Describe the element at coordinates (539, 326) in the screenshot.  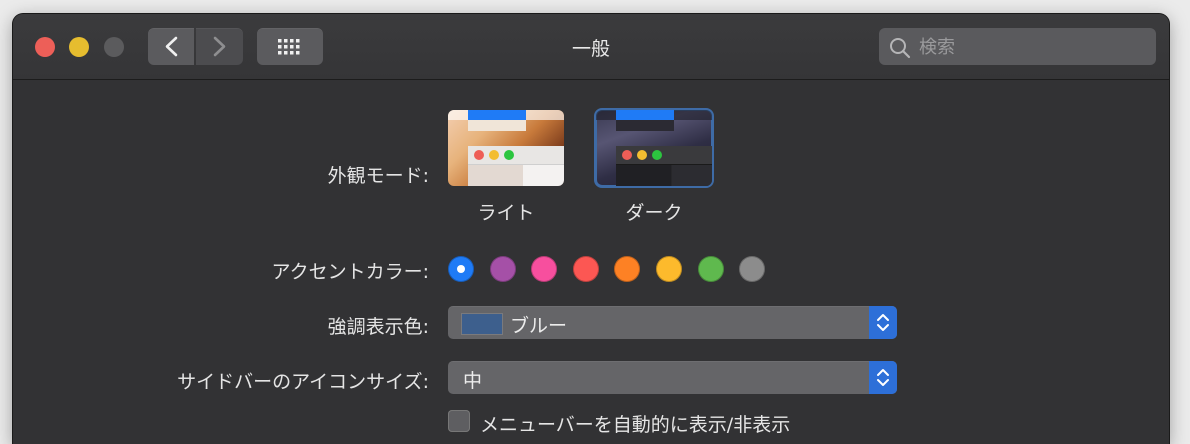
I see `highlight-color-value: ブルー` at that location.